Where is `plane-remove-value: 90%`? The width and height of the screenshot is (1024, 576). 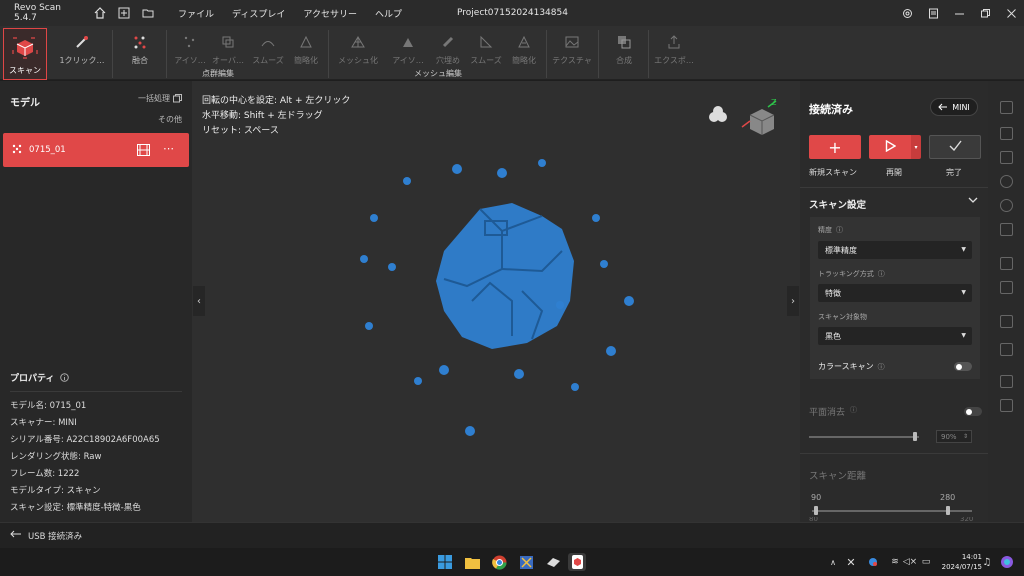 plane-remove-value: 90% is located at coordinates (949, 436).